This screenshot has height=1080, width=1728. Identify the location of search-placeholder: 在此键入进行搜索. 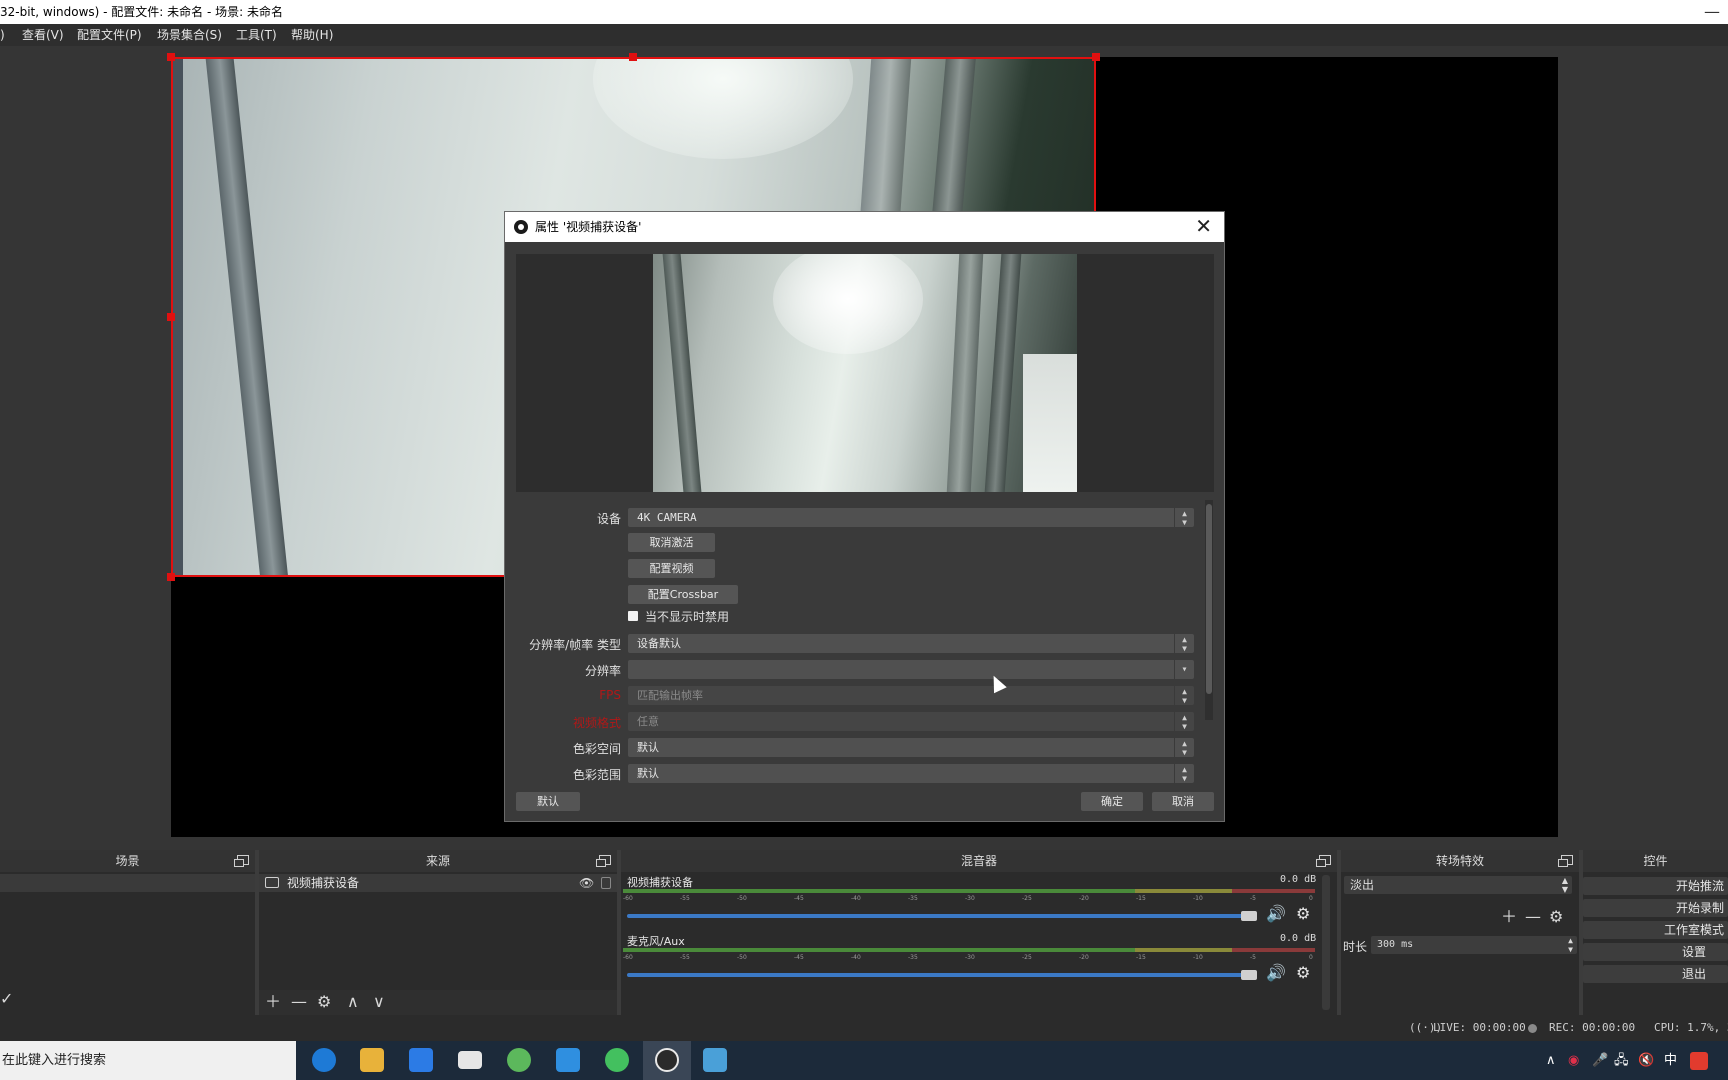
(54, 1060).